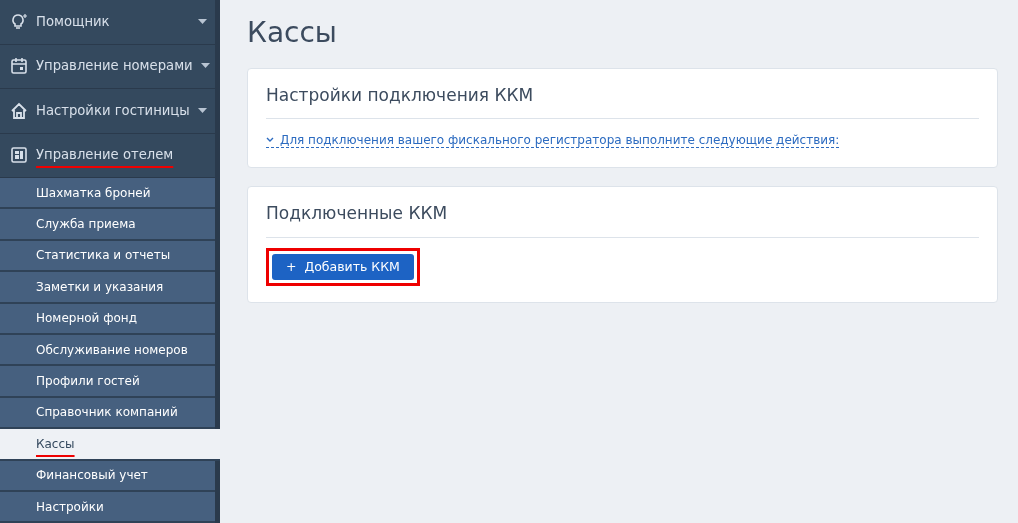 Image resolution: width=1018 pixels, height=523 pixels. I want to click on add-button: + Добавить ККМ, so click(343, 267).